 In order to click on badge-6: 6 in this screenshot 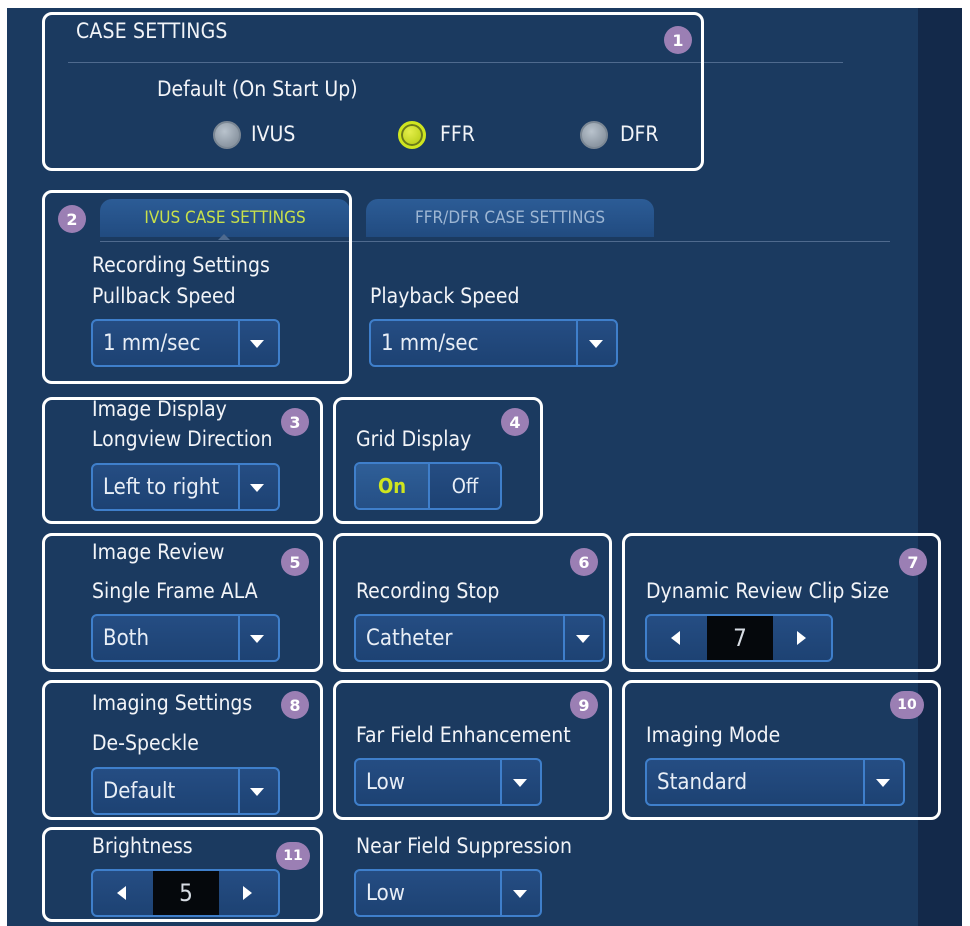, I will do `click(584, 562)`.